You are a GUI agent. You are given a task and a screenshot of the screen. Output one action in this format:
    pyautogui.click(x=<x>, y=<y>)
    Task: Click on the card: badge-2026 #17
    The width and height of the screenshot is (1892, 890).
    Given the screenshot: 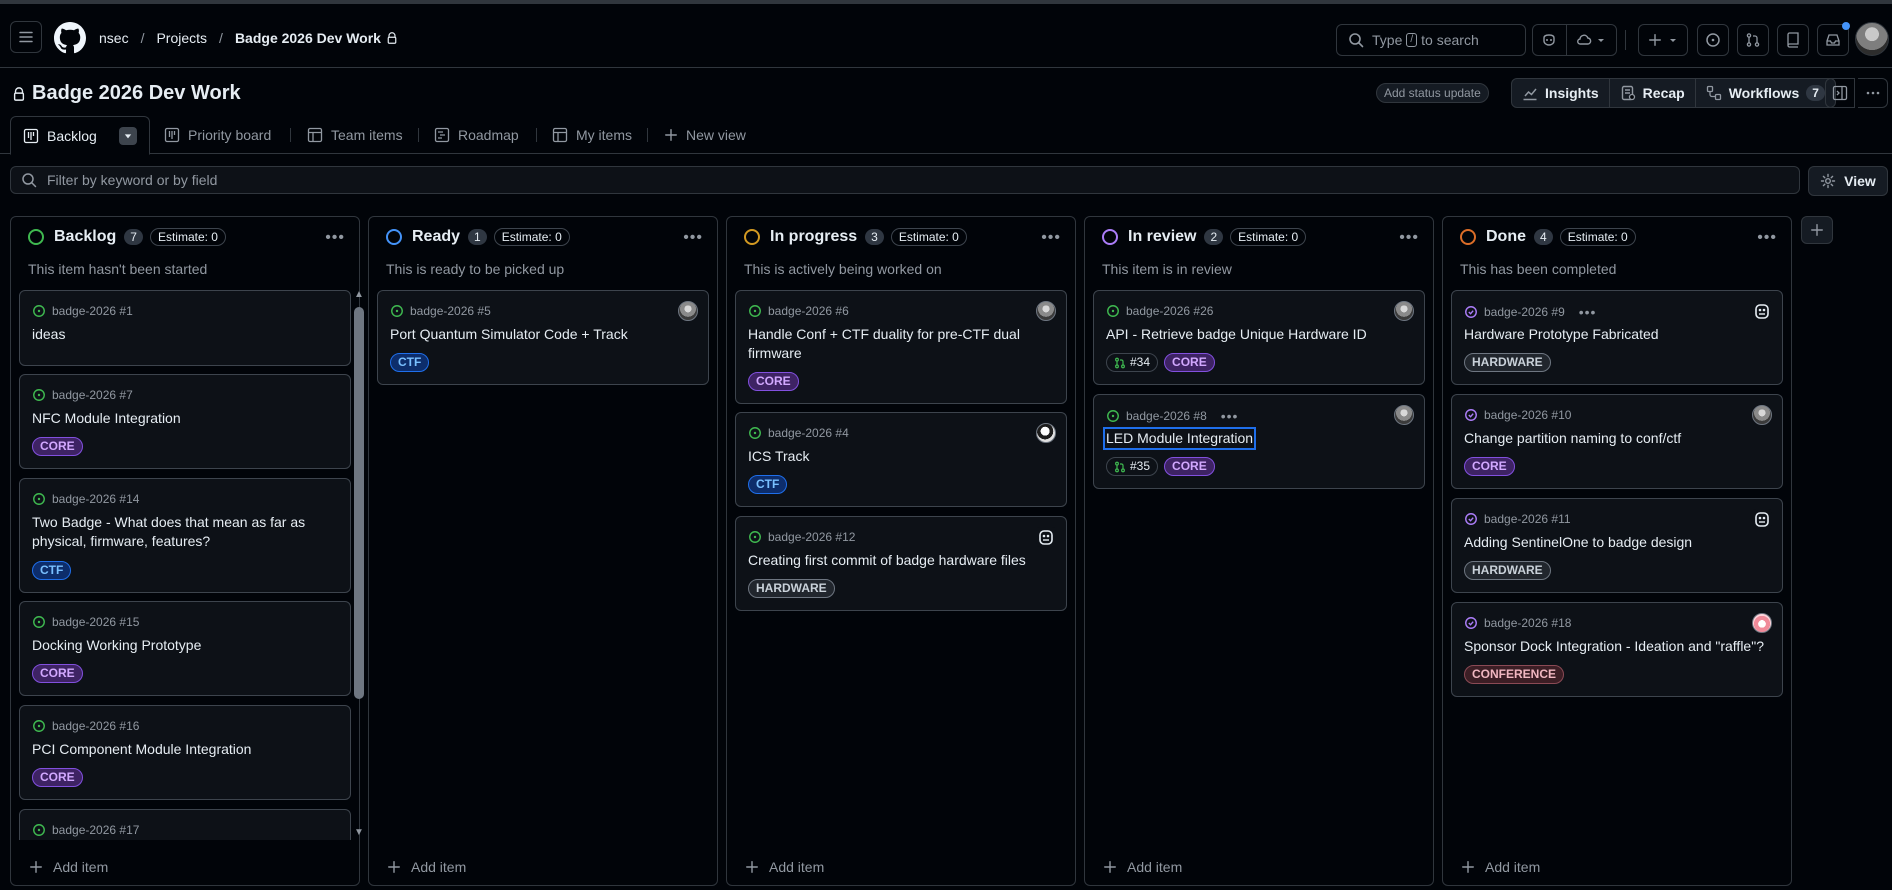 What is the action you would take?
    pyautogui.click(x=185, y=824)
    